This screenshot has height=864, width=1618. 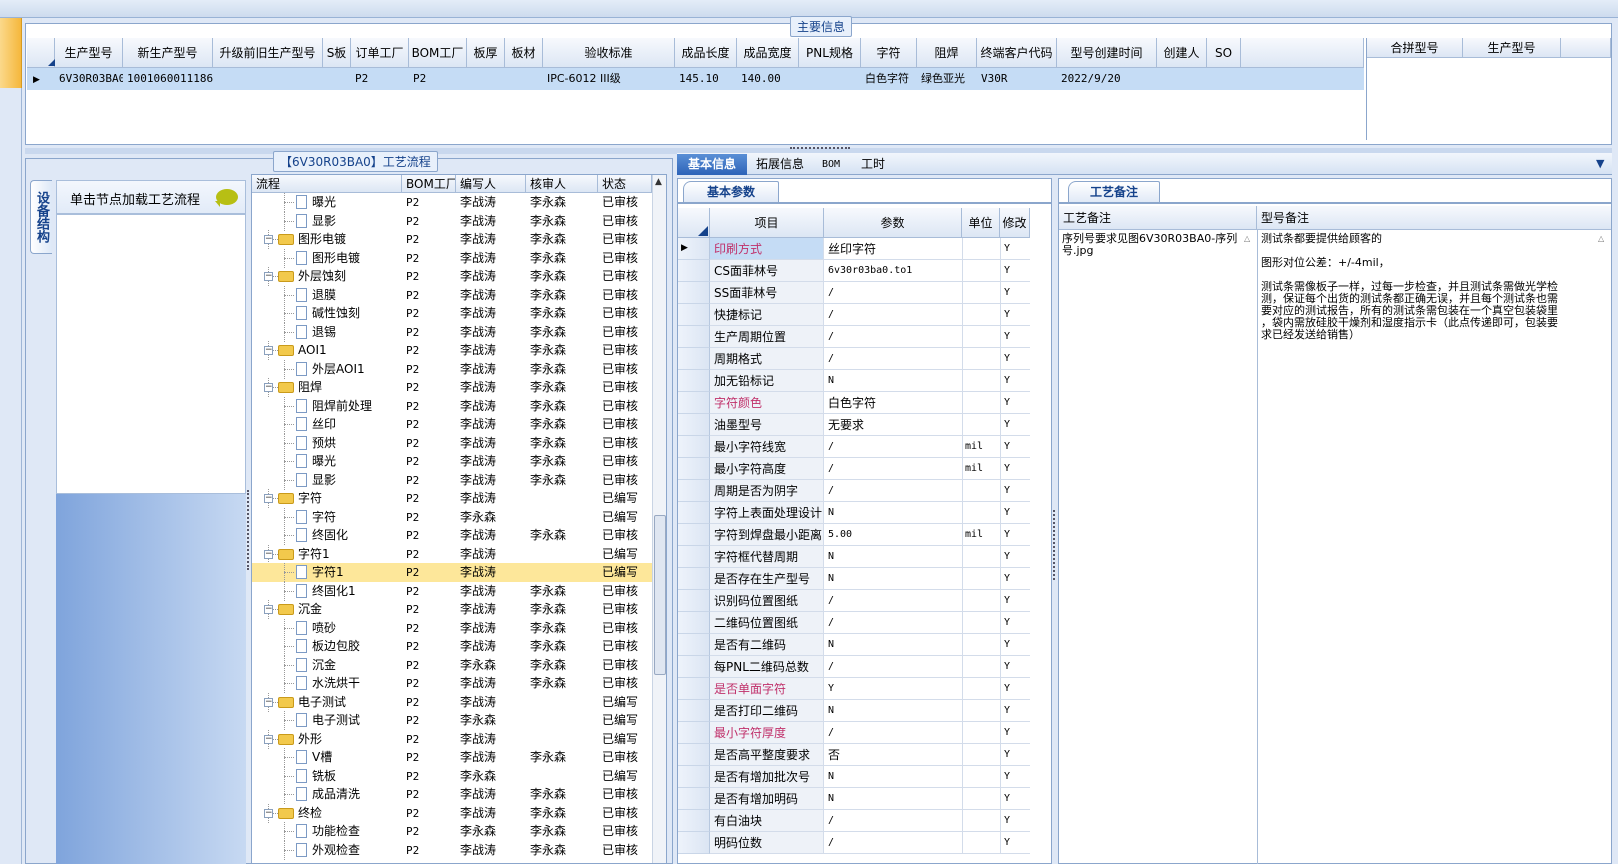 I want to click on tree-node-name: 外层AOI1, so click(x=357, y=369).